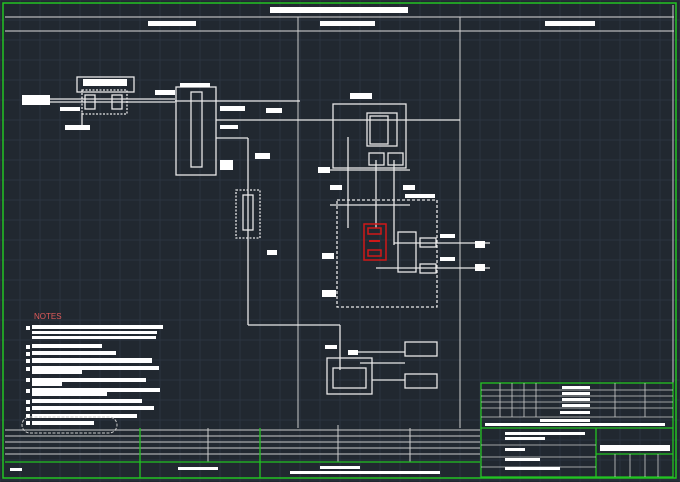  What do you see at coordinates (375, 242) in the screenshot?
I see `highlighted-component` at bounding box center [375, 242].